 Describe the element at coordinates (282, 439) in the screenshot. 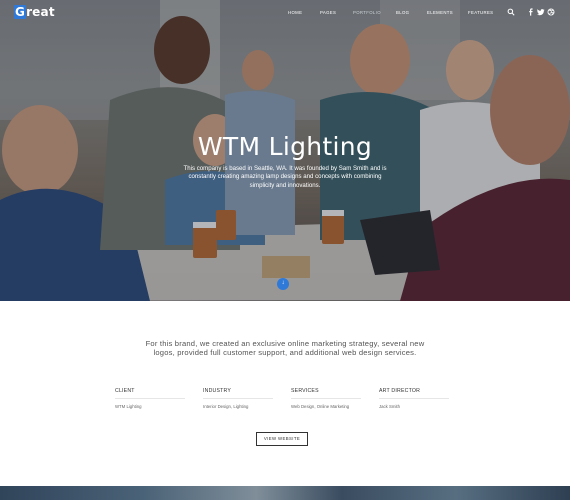

I see `view-website-button: View Website` at that location.